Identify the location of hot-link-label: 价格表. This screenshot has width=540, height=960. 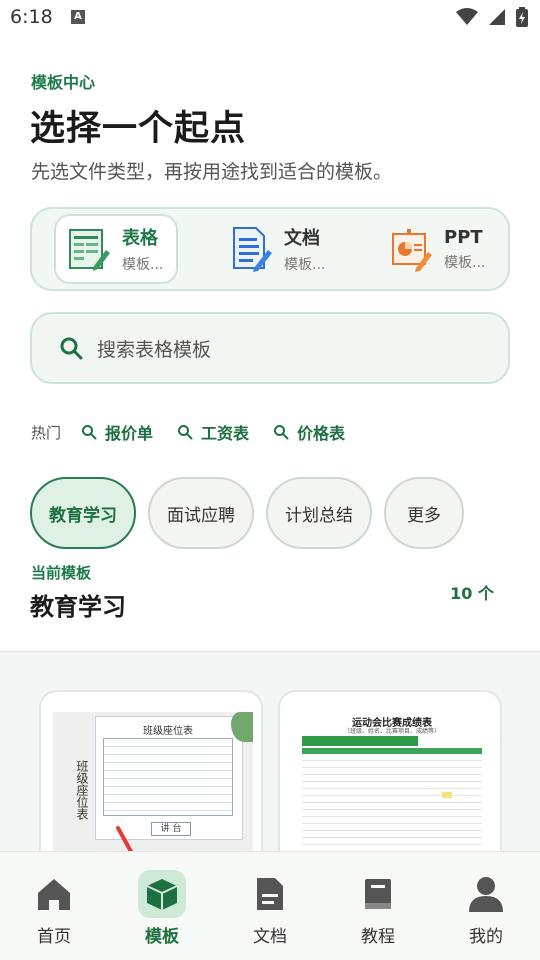
(321, 433).